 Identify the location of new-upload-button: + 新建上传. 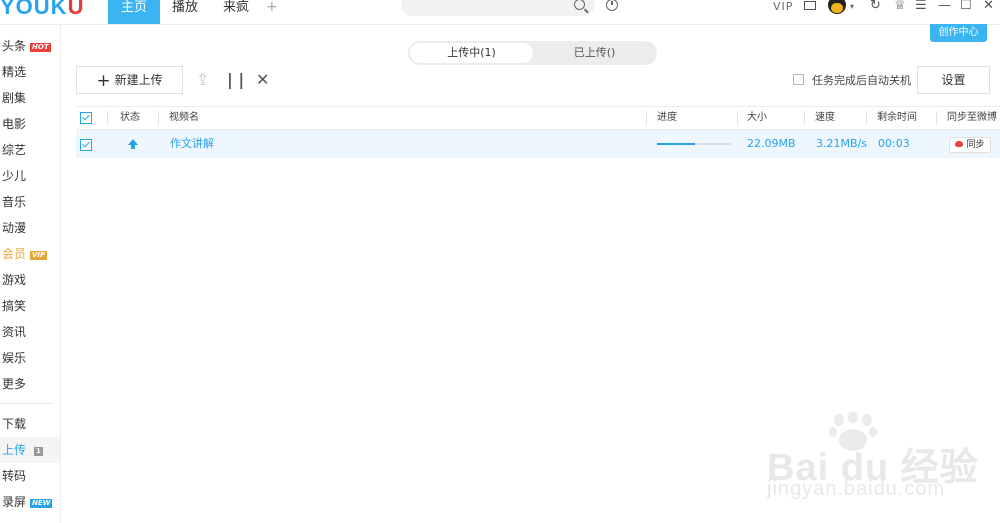
(129, 80).